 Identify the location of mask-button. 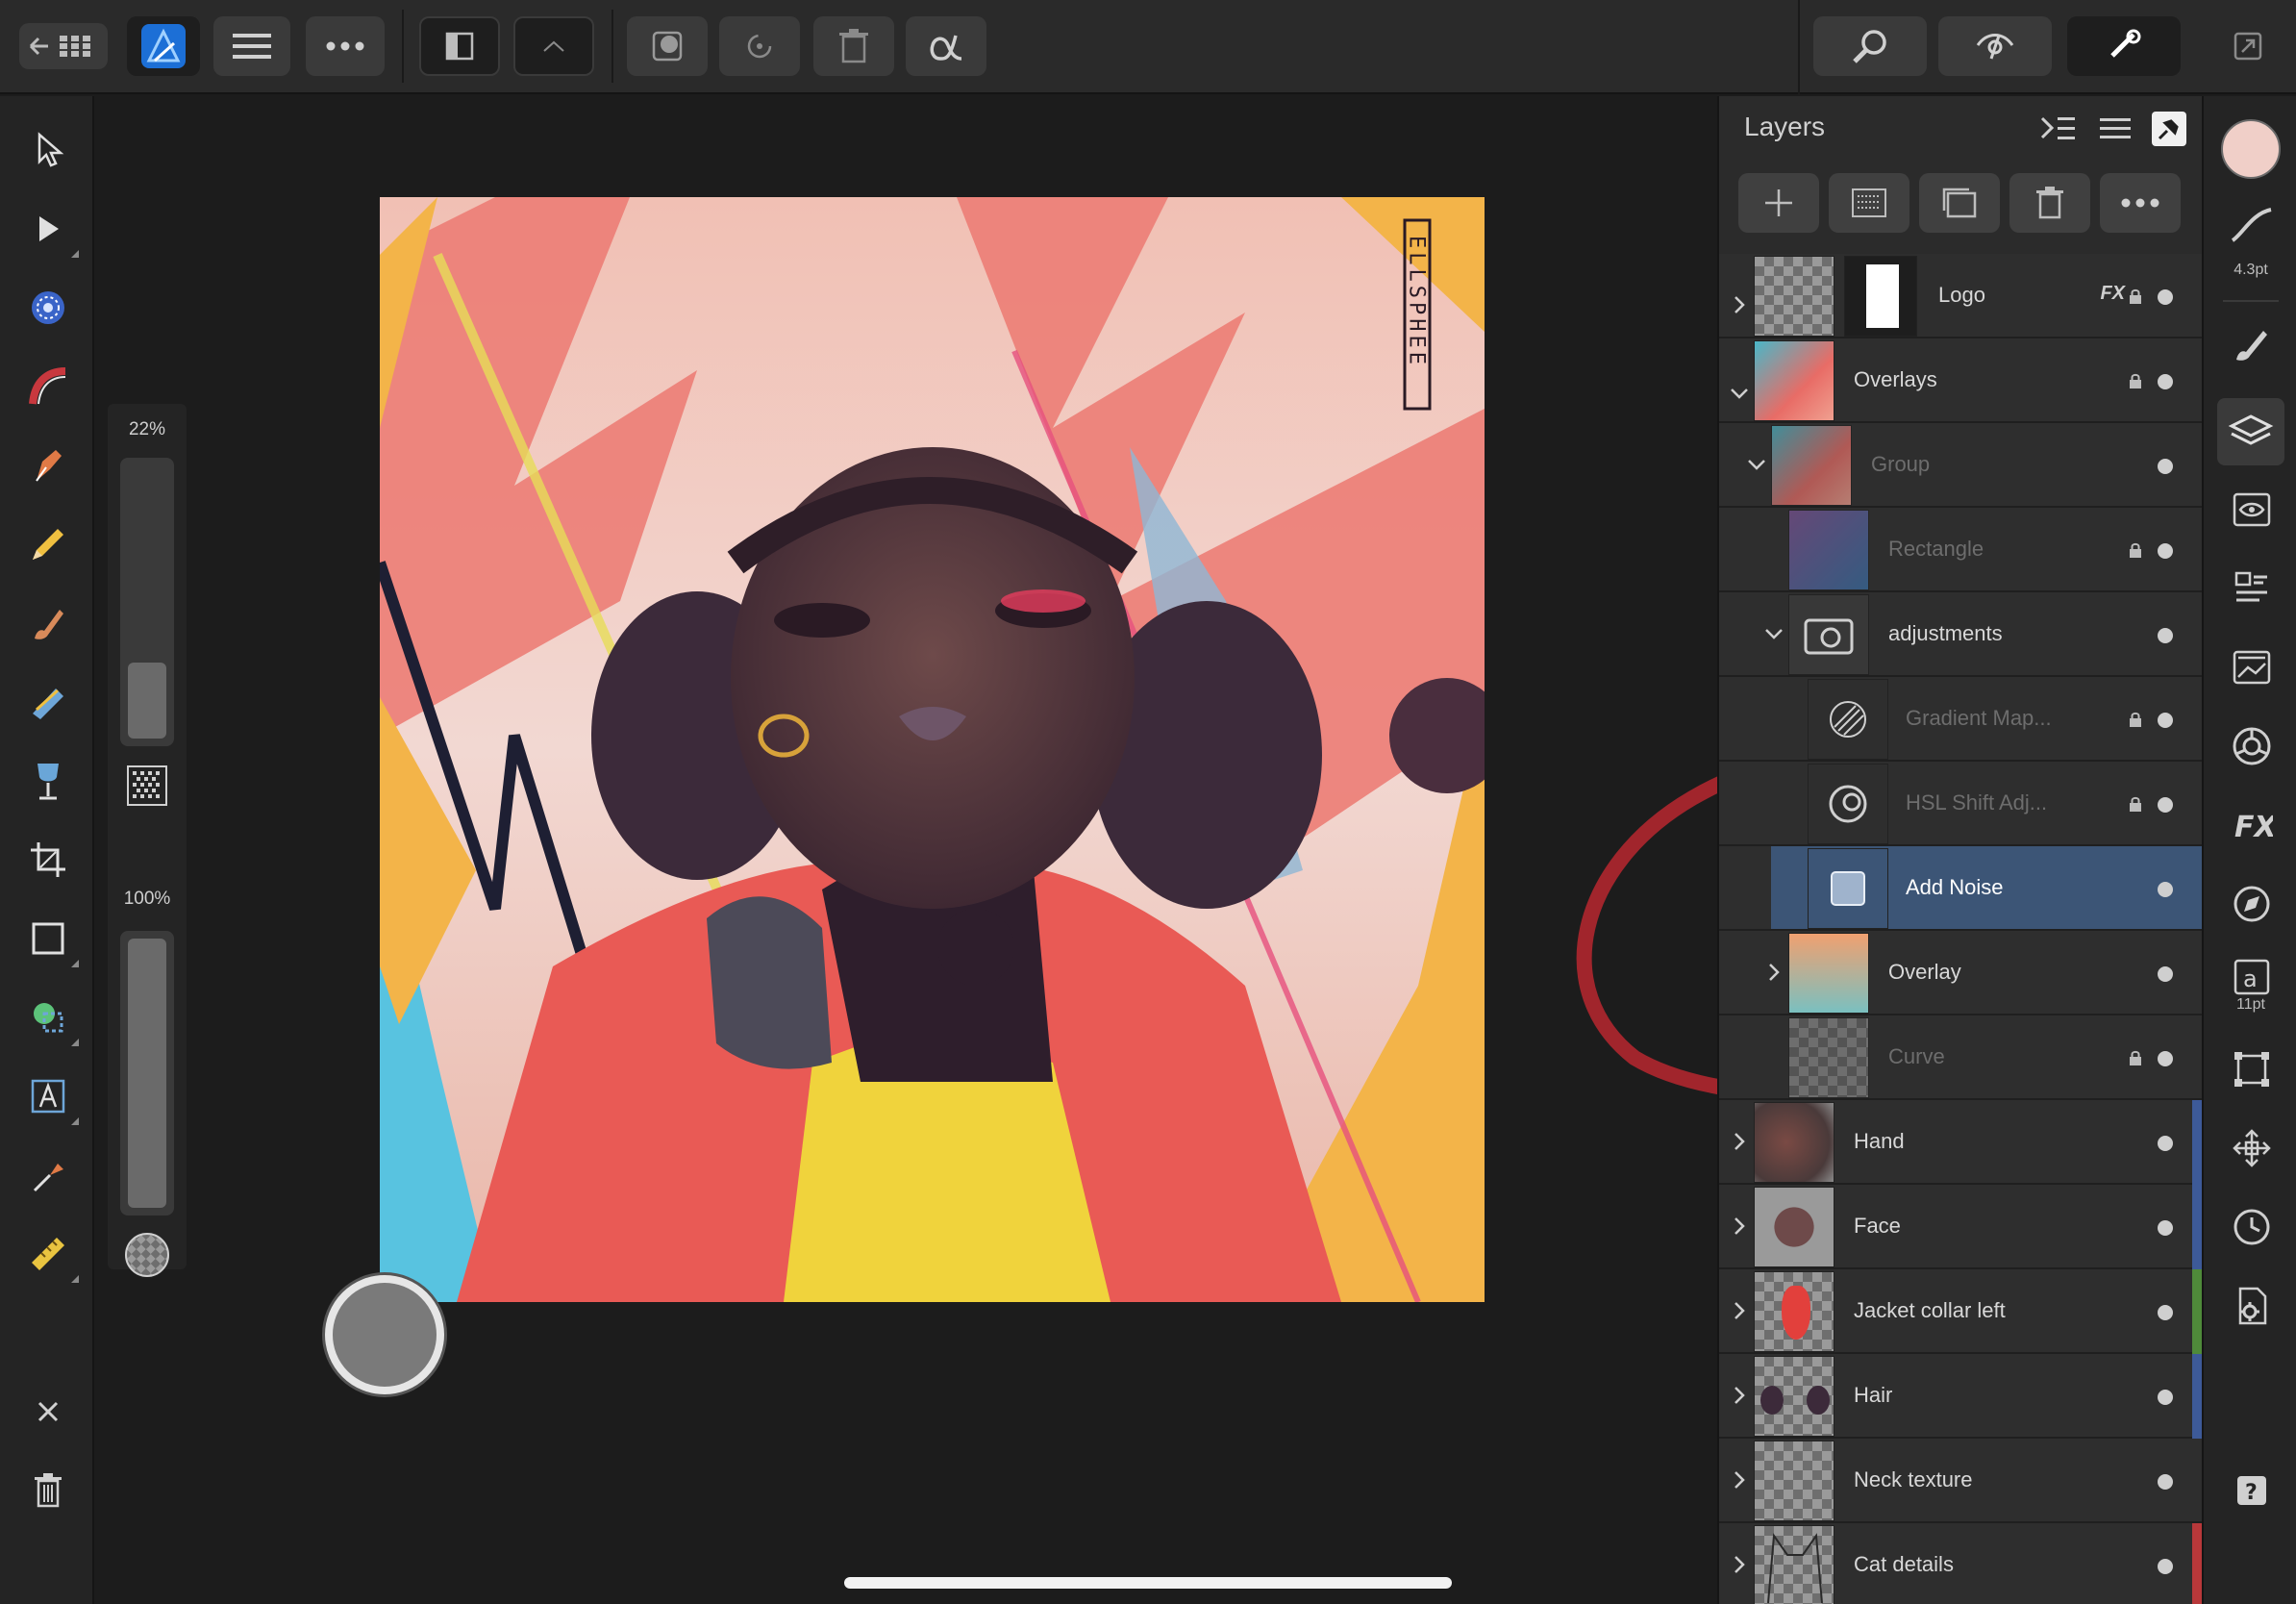
(667, 46).